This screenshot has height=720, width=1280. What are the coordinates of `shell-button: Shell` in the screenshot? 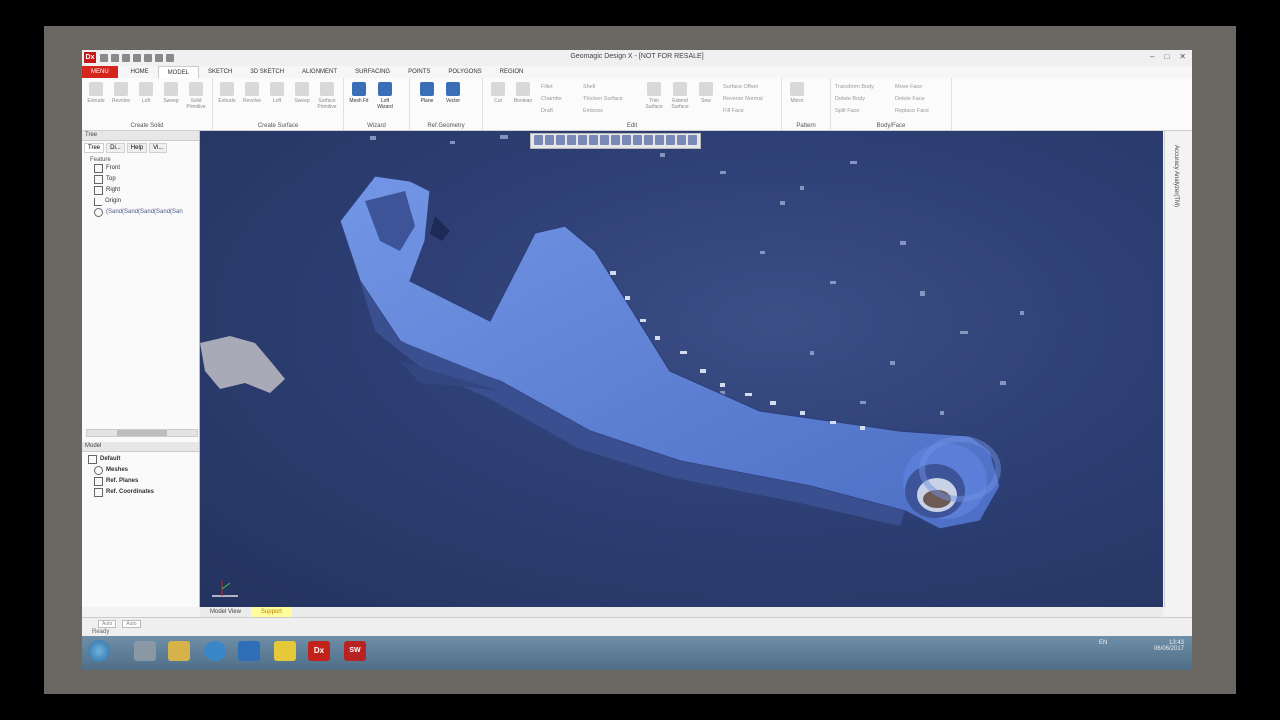 It's located at (589, 87).